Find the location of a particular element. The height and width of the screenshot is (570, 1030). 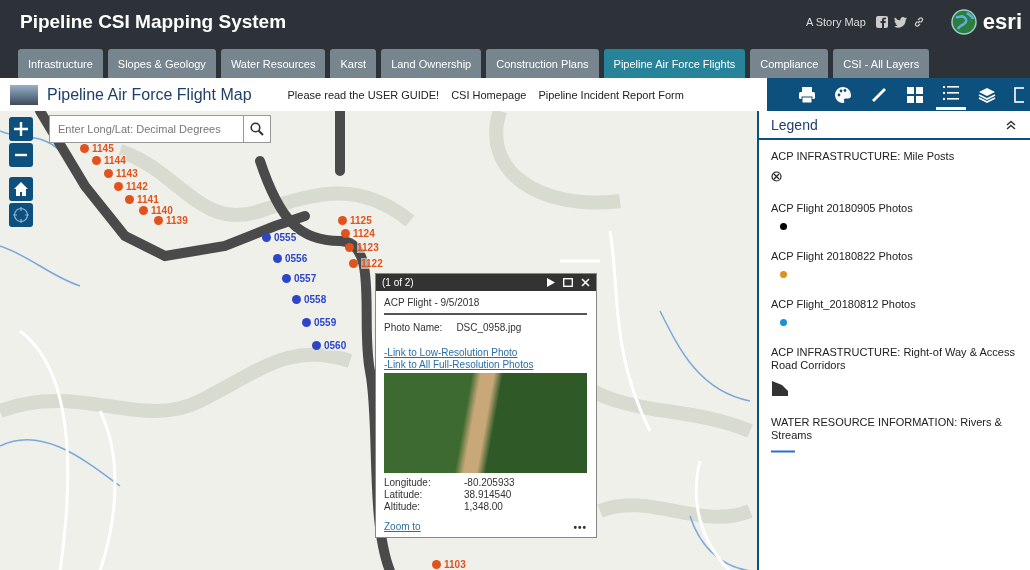

field-value: DSC_0958.jpg is located at coordinates (489, 327).